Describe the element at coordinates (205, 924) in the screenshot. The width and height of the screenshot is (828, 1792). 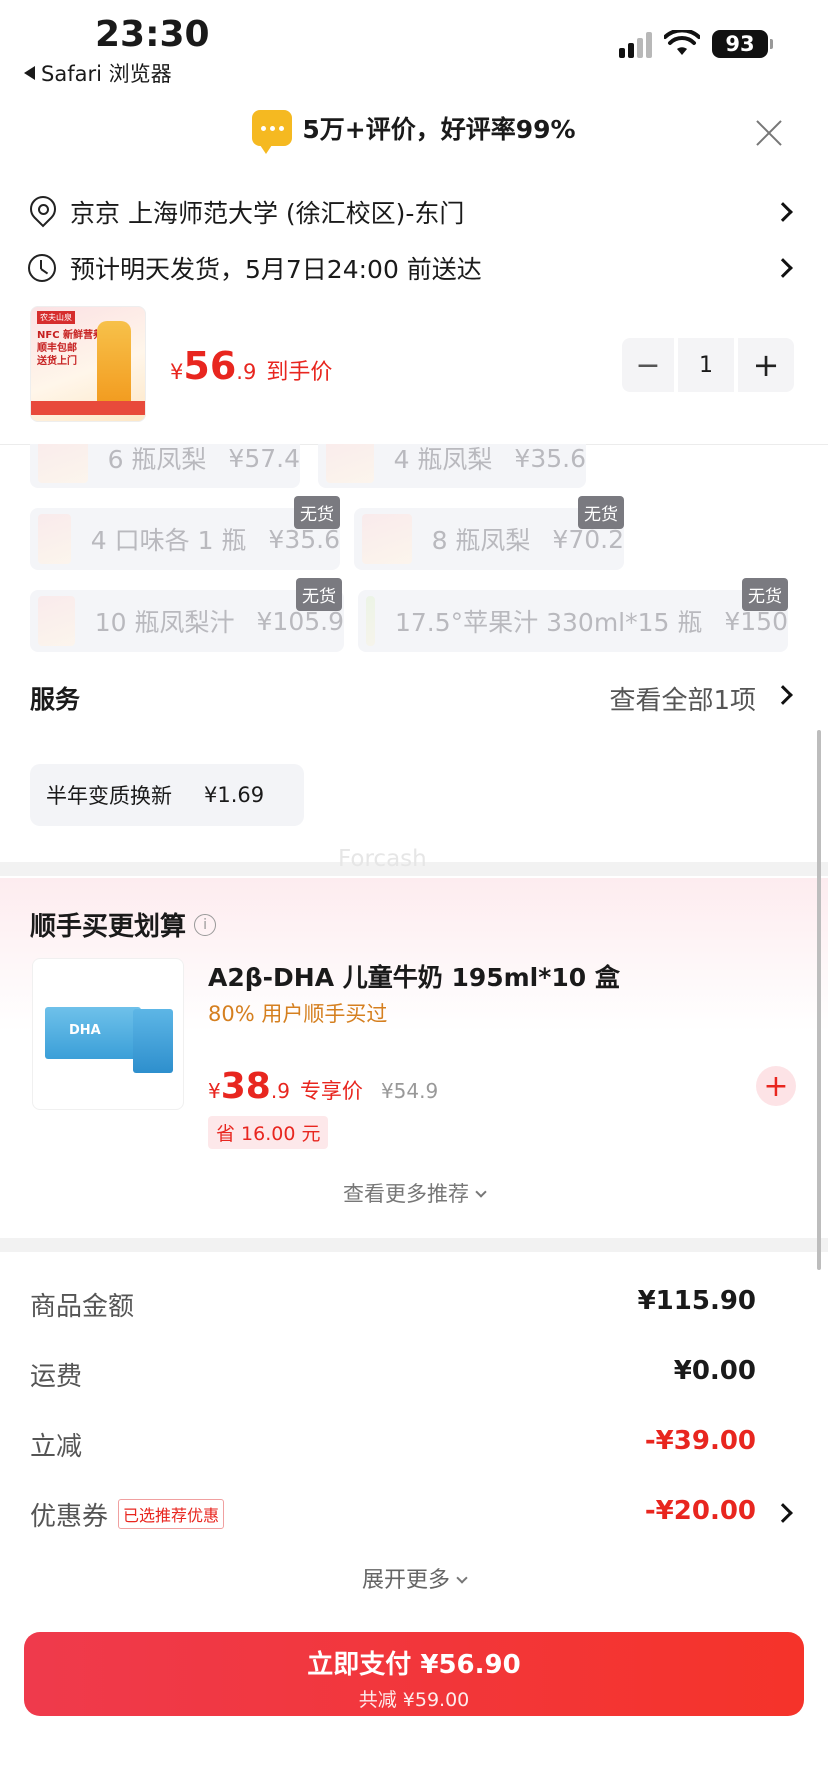
I see `info-icon: i` at that location.